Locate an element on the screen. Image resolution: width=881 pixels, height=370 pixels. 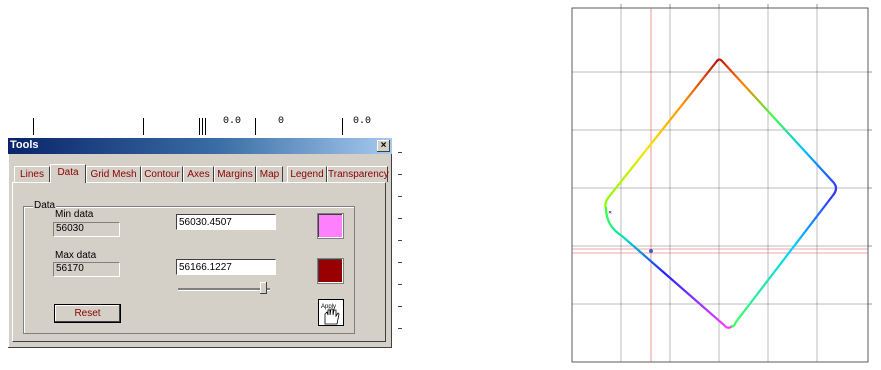
tab-margins: Margins is located at coordinates (235, 174).